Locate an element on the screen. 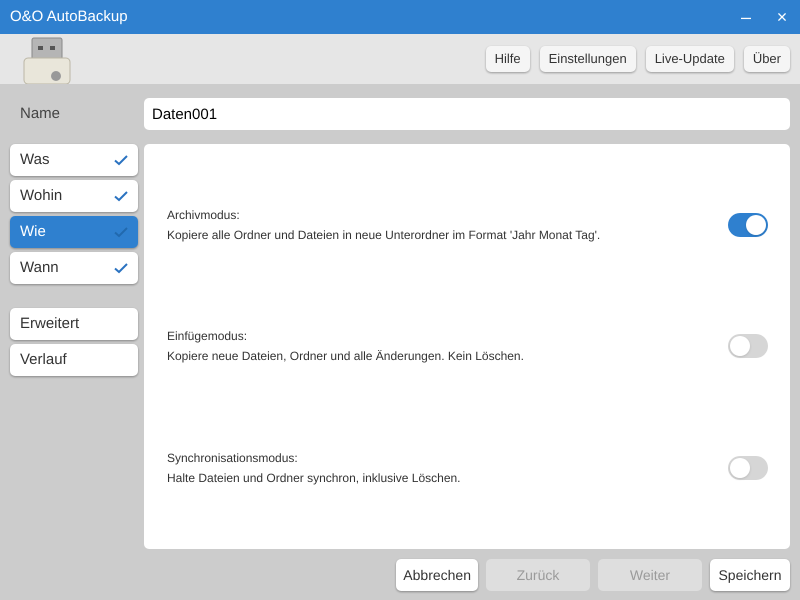 The height and width of the screenshot is (600, 800). toolbar-button: Hilfe is located at coordinates (508, 59).